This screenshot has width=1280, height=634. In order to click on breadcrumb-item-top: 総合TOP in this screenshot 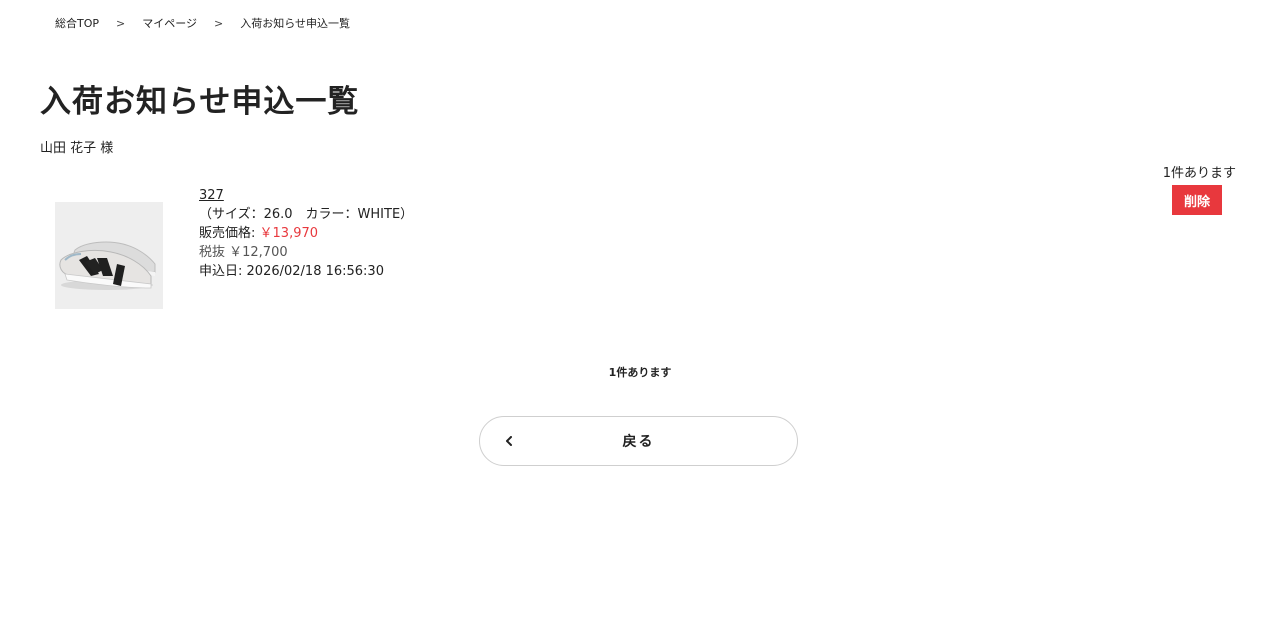, I will do `click(77, 23)`.